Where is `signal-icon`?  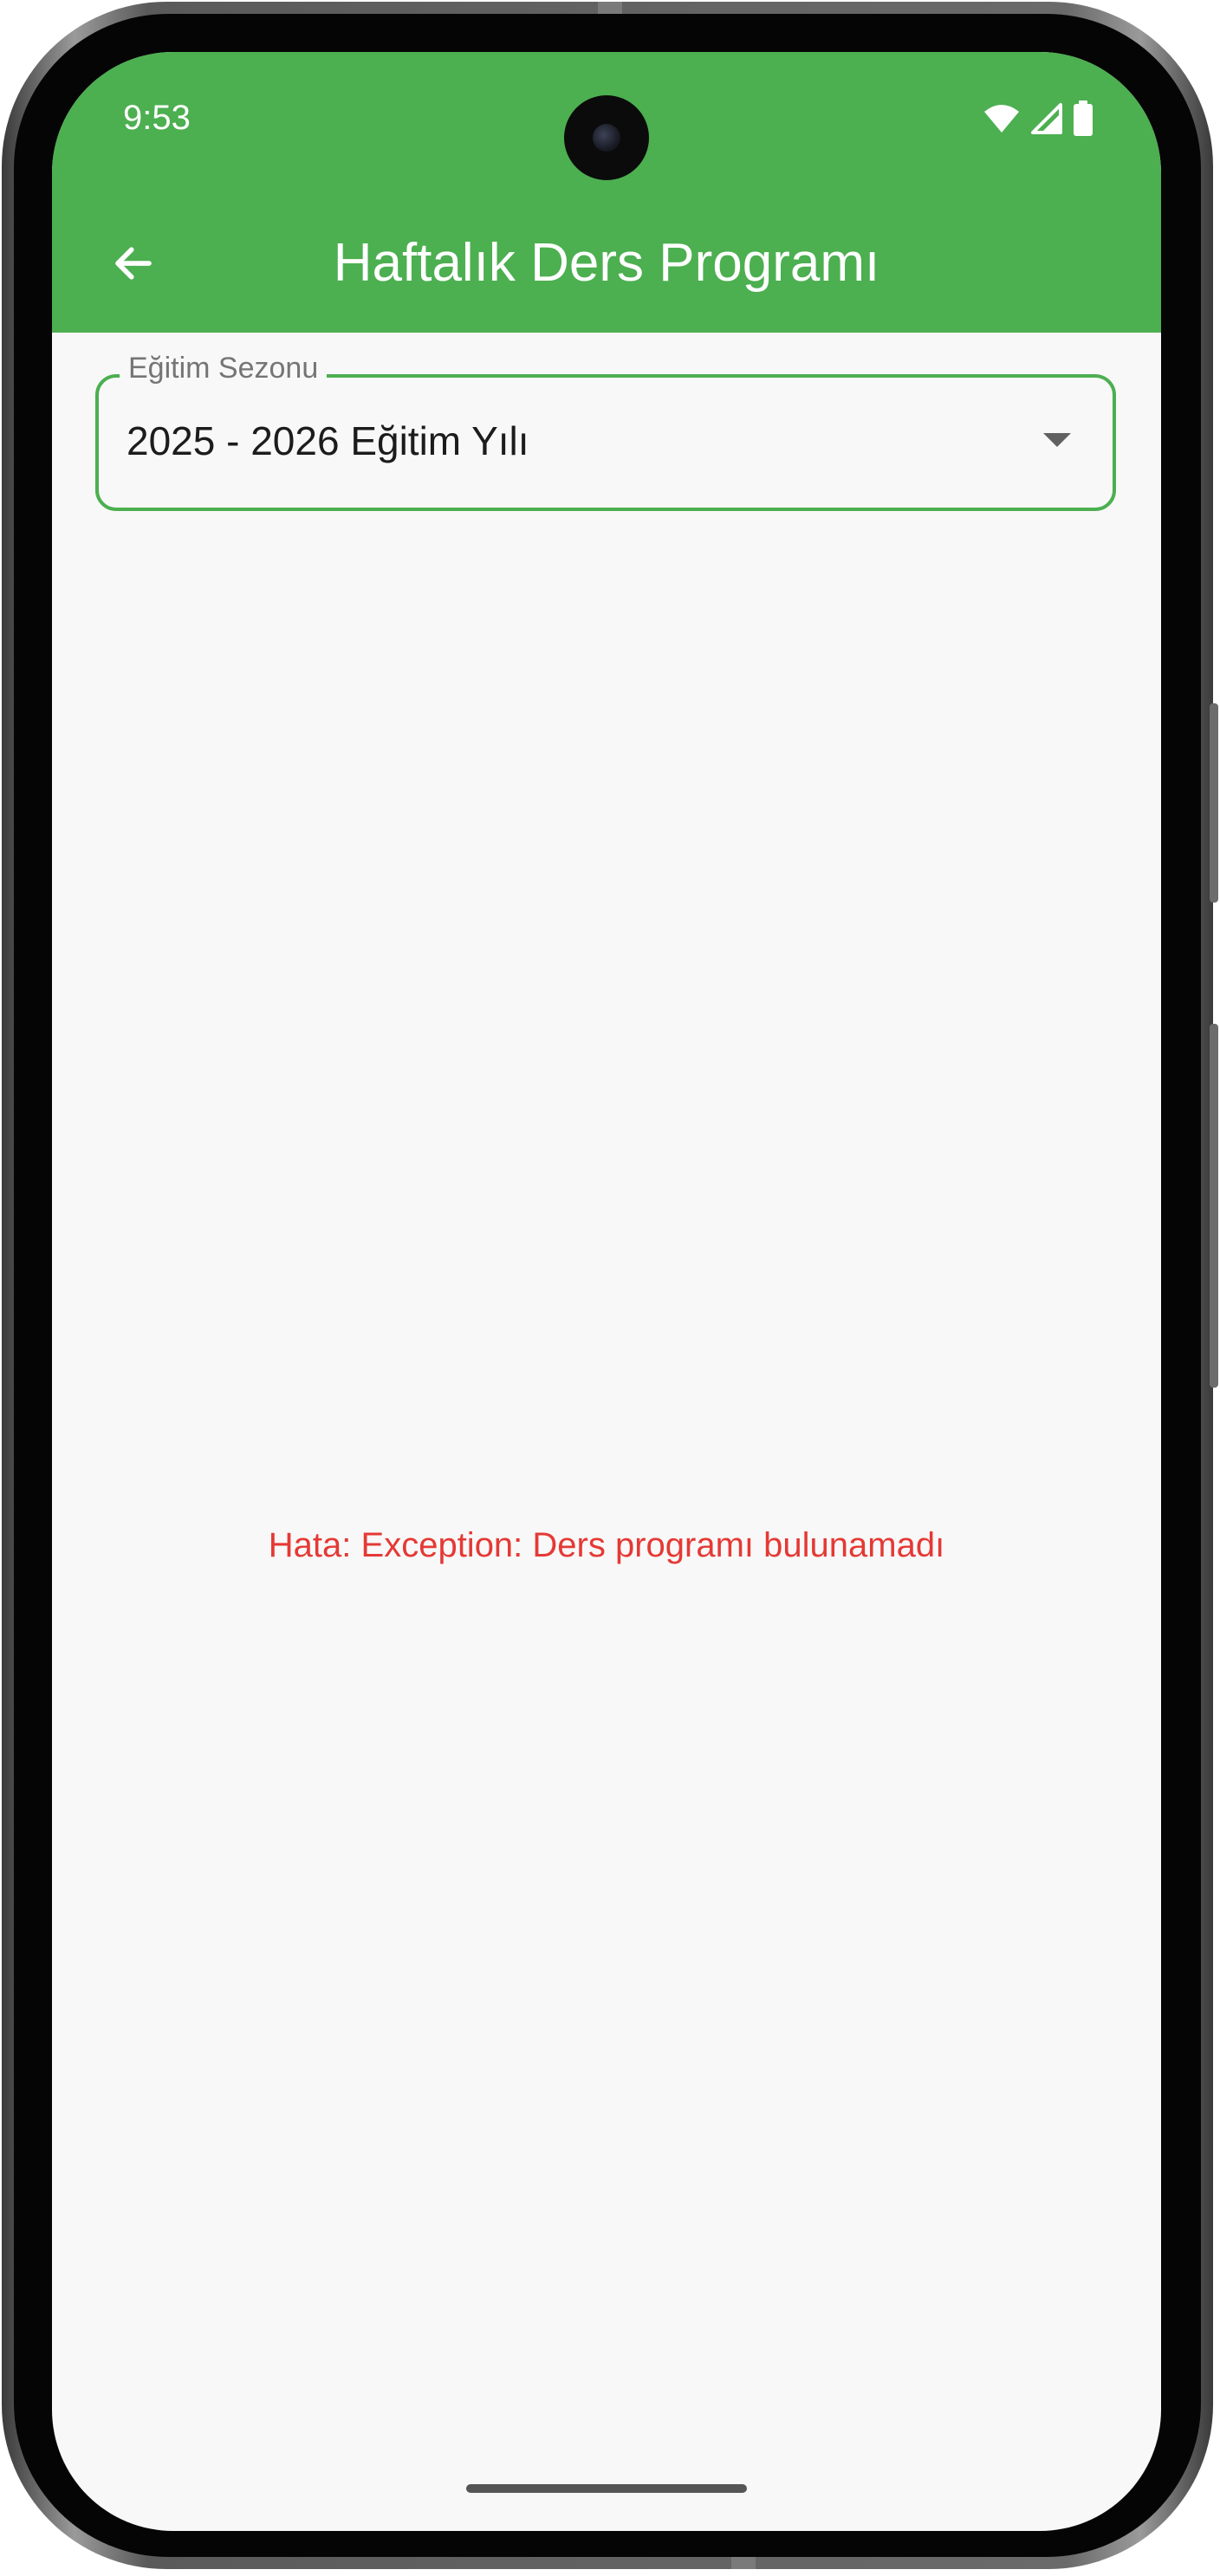
signal-icon is located at coordinates (1046, 118).